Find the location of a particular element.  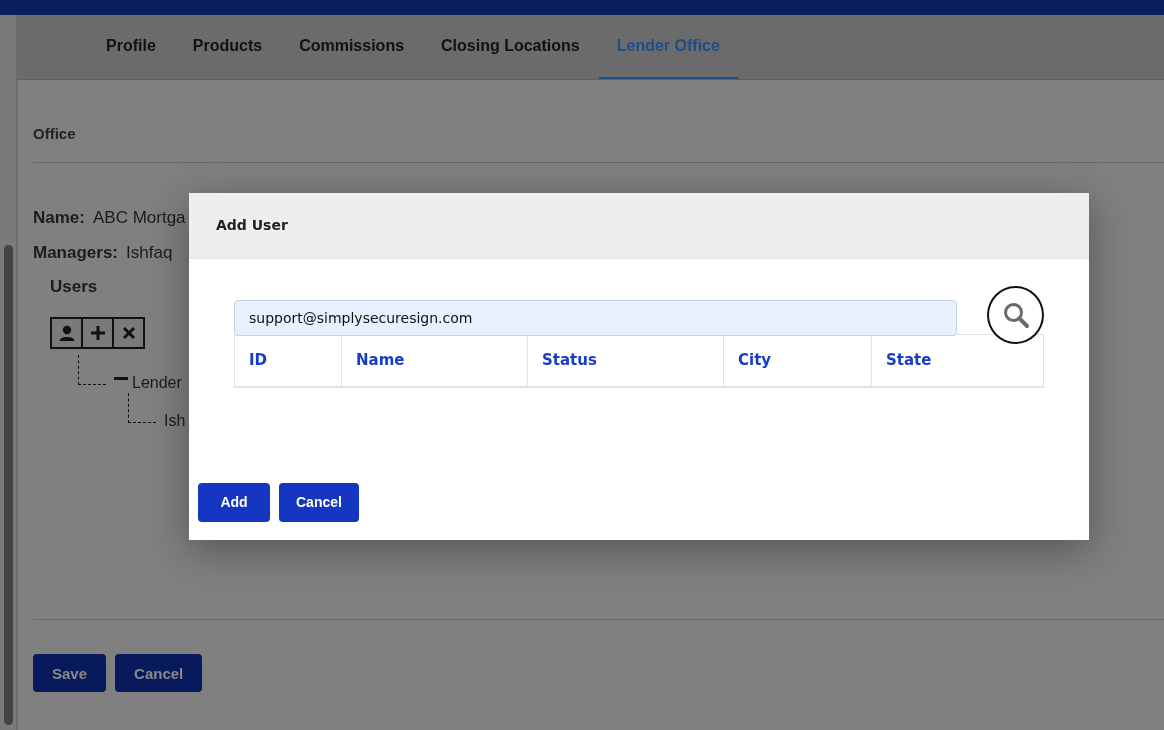

tab: Commissions is located at coordinates (352, 47).